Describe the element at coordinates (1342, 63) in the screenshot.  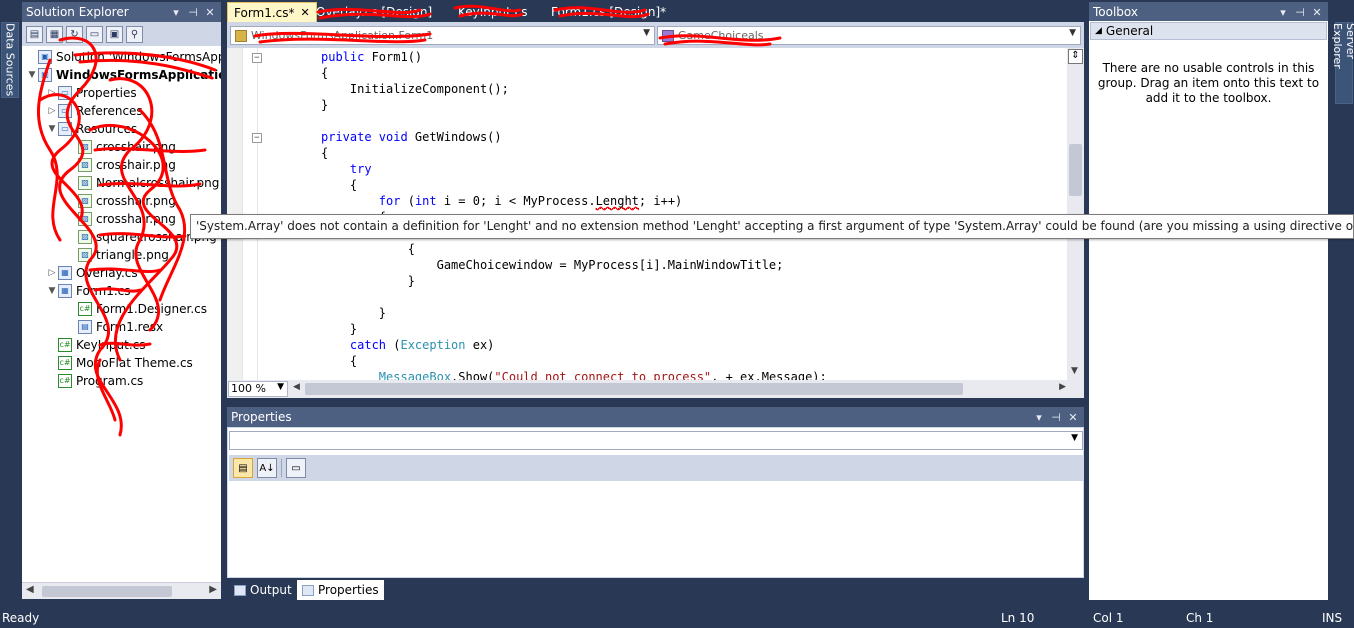
I see `server-explorer-tab: Server Explorer` at that location.